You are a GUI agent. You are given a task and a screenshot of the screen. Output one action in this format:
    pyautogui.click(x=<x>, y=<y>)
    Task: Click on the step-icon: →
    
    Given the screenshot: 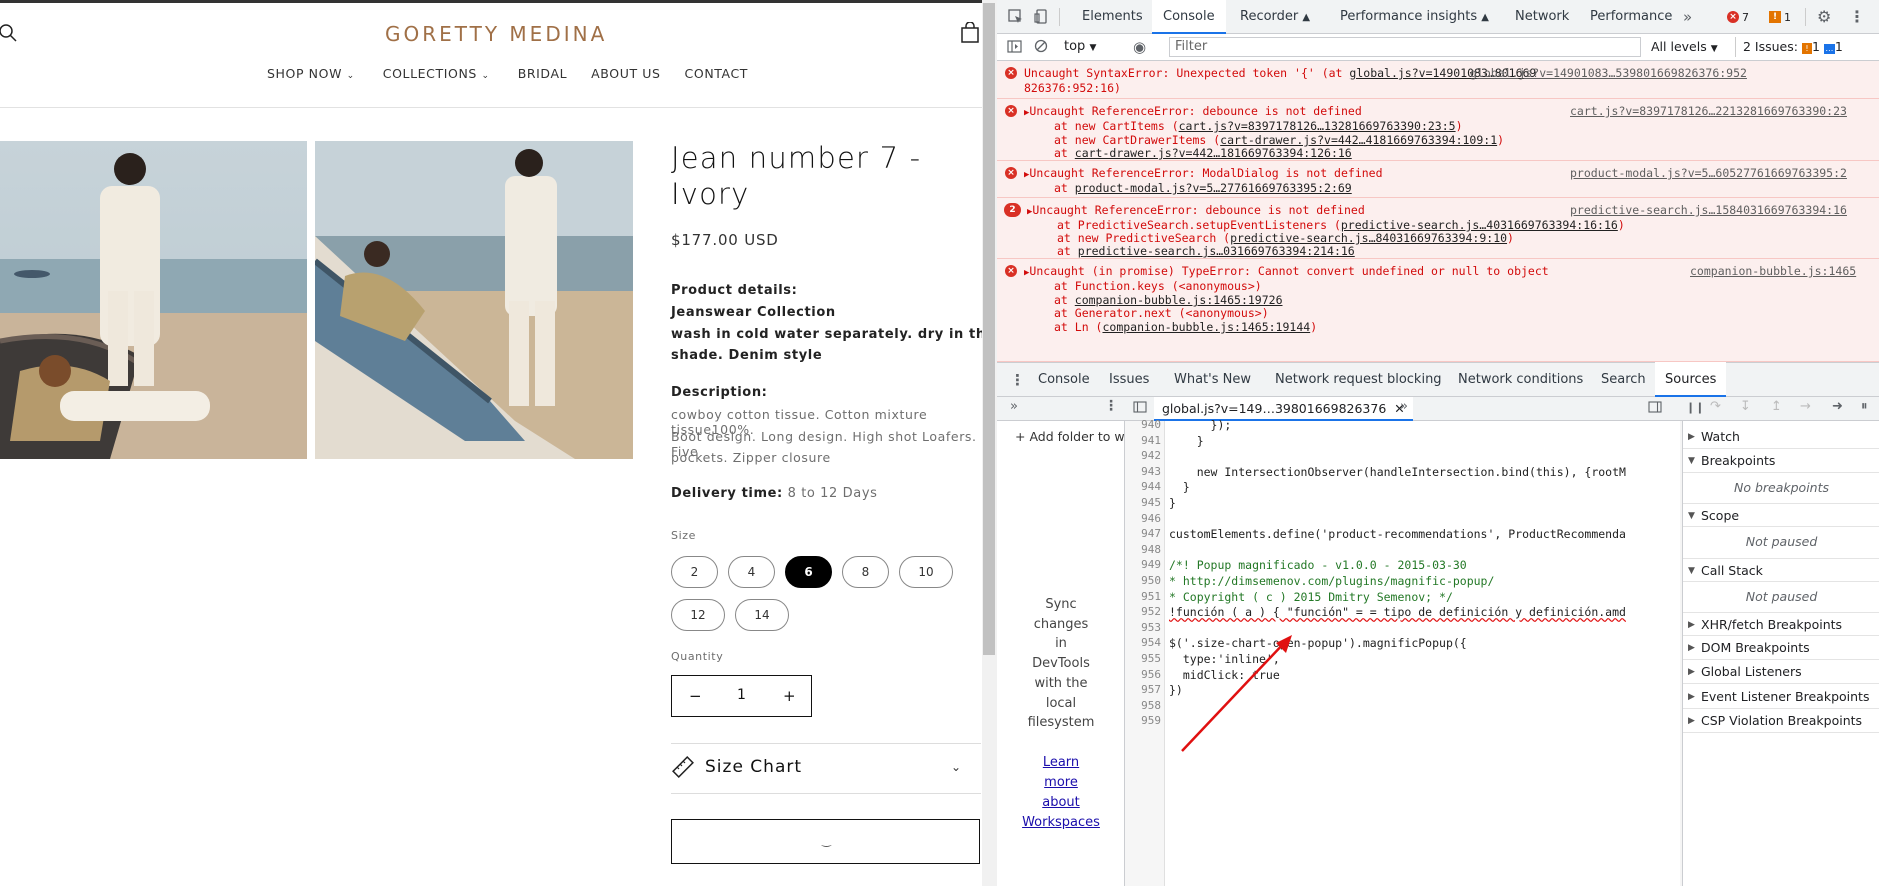 What is the action you would take?
    pyautogui.click(x=1805, y=406)
    